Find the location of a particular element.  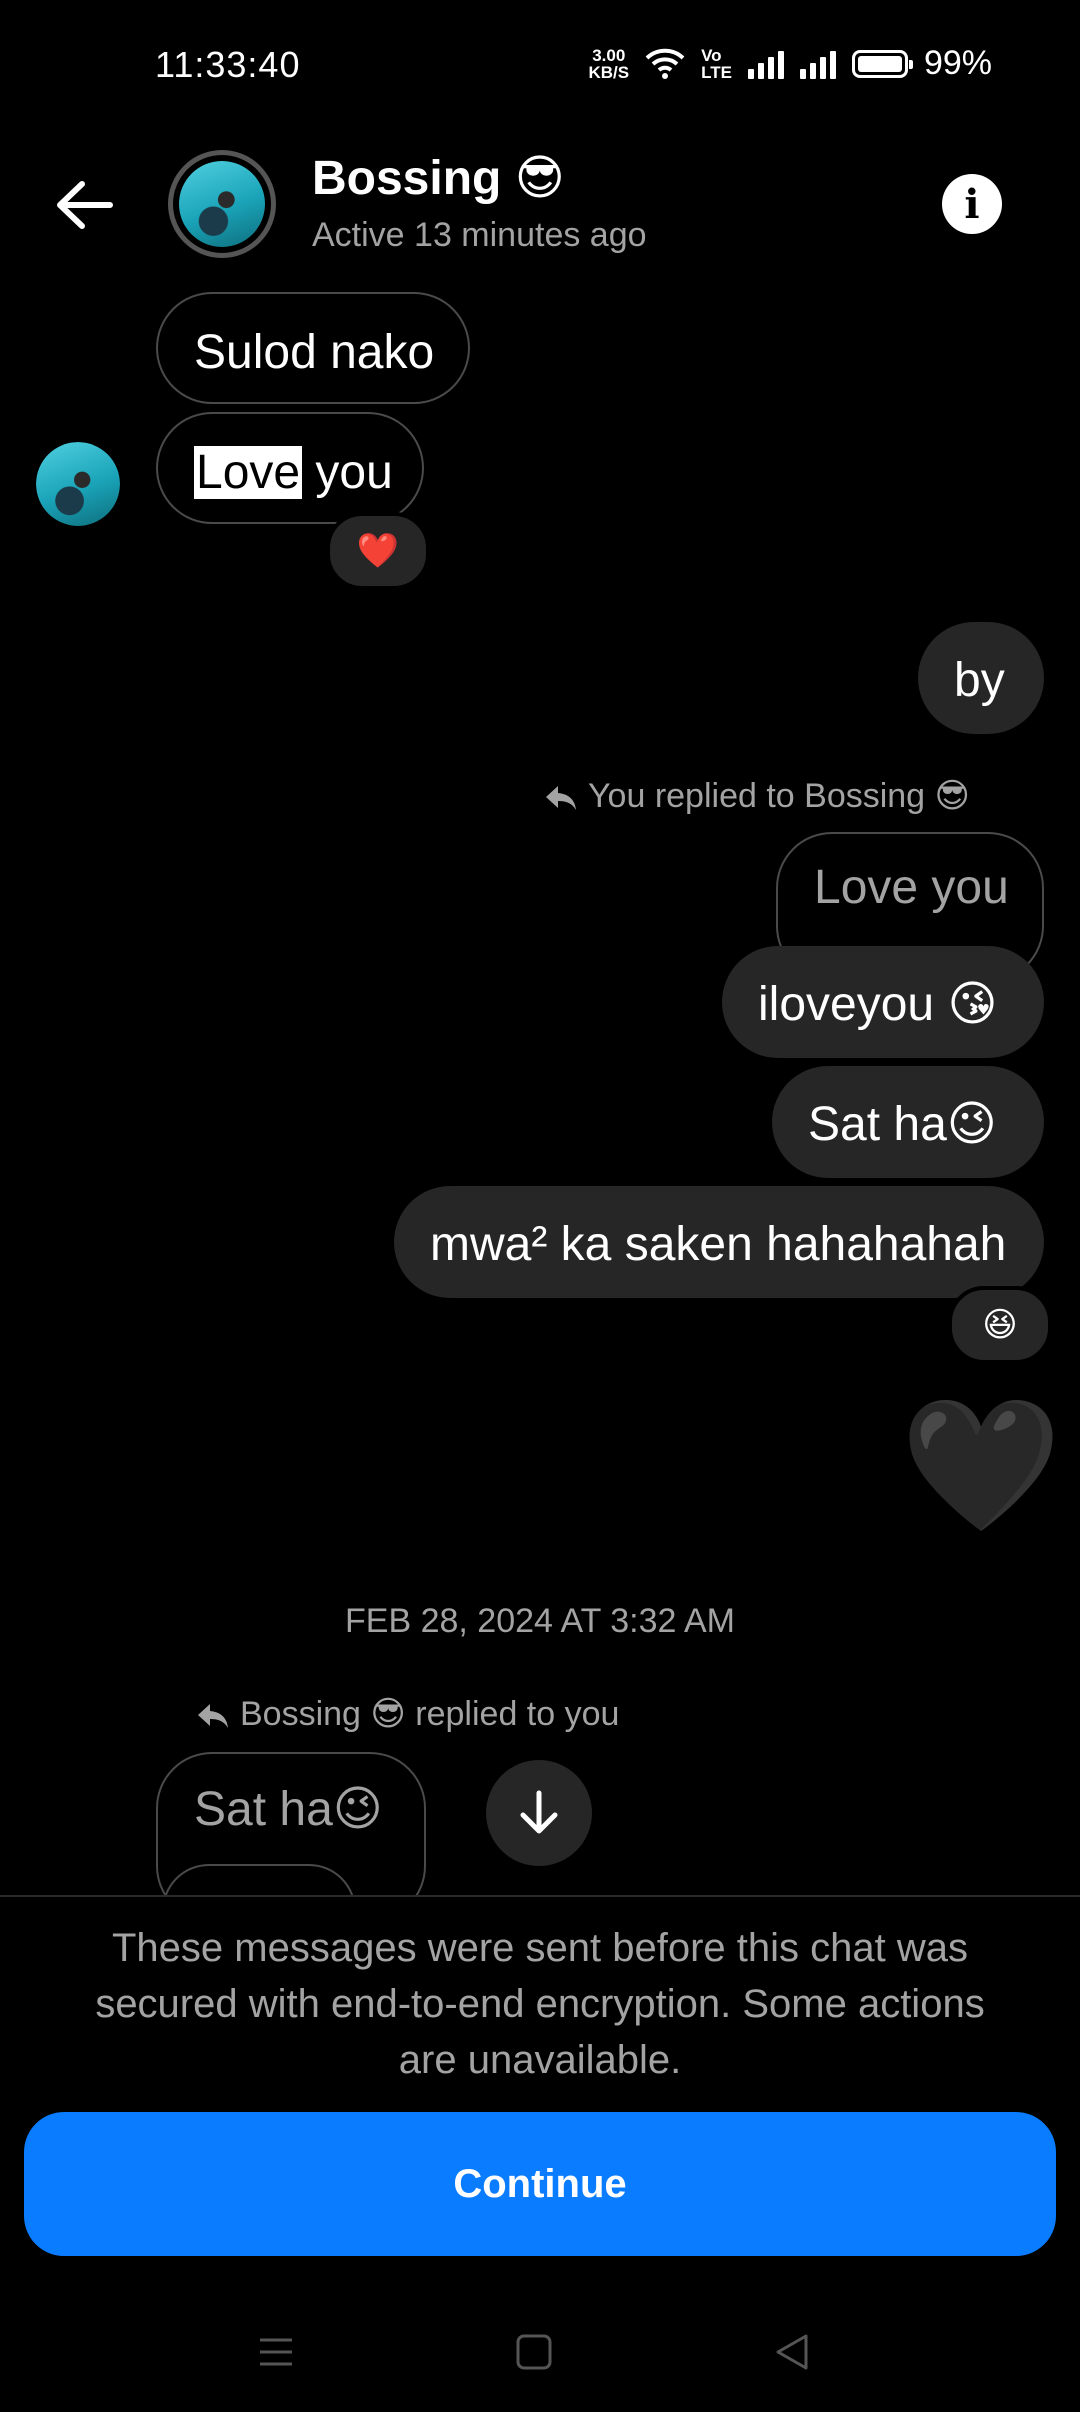

message-incoming: Sulod nako is located at coordinates (313, 348).